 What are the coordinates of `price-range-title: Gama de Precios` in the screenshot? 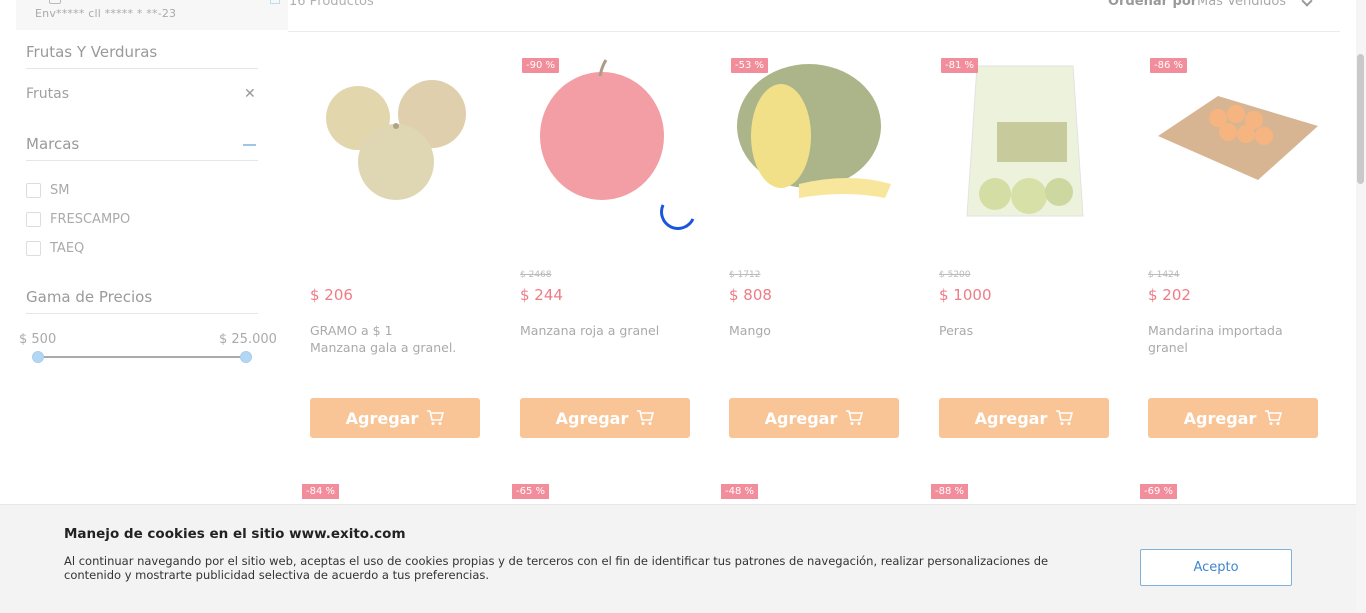 It's located at (89, 297).